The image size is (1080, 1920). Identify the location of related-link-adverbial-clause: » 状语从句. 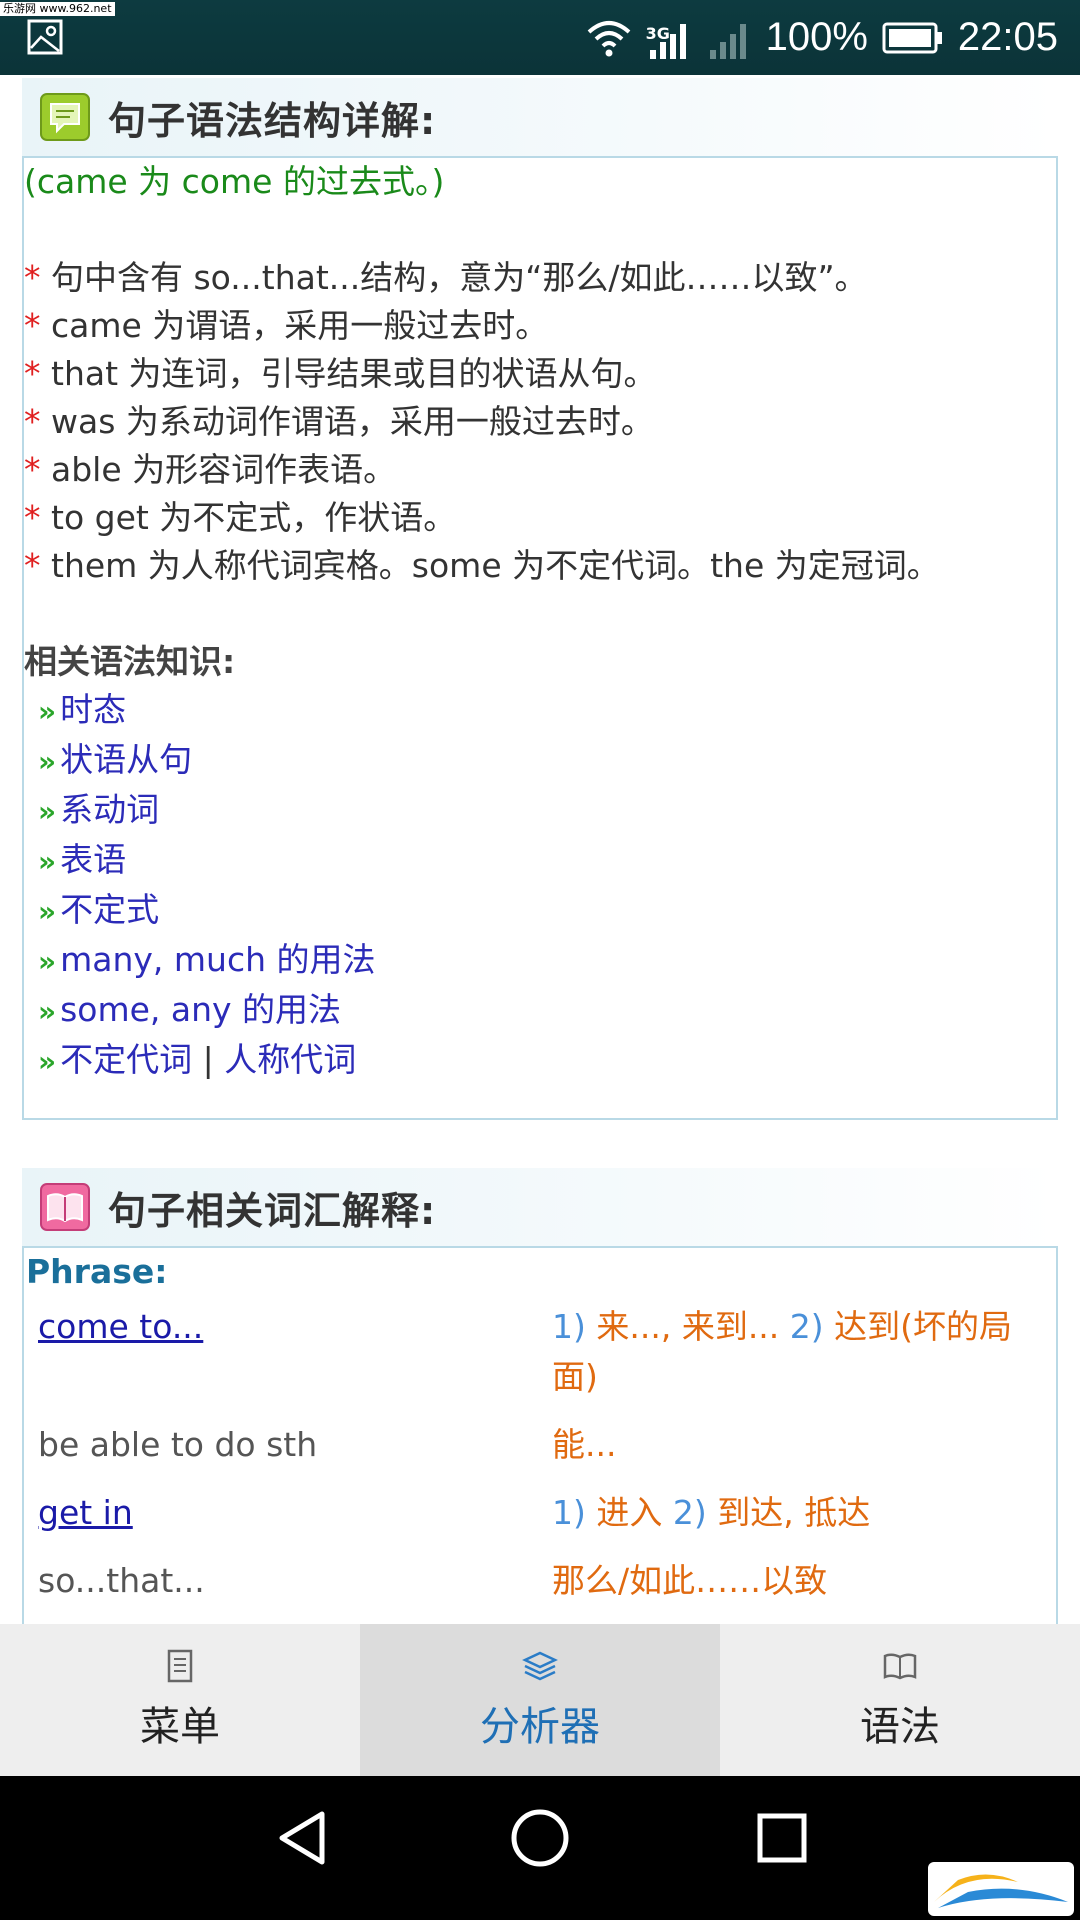
(540, 761).